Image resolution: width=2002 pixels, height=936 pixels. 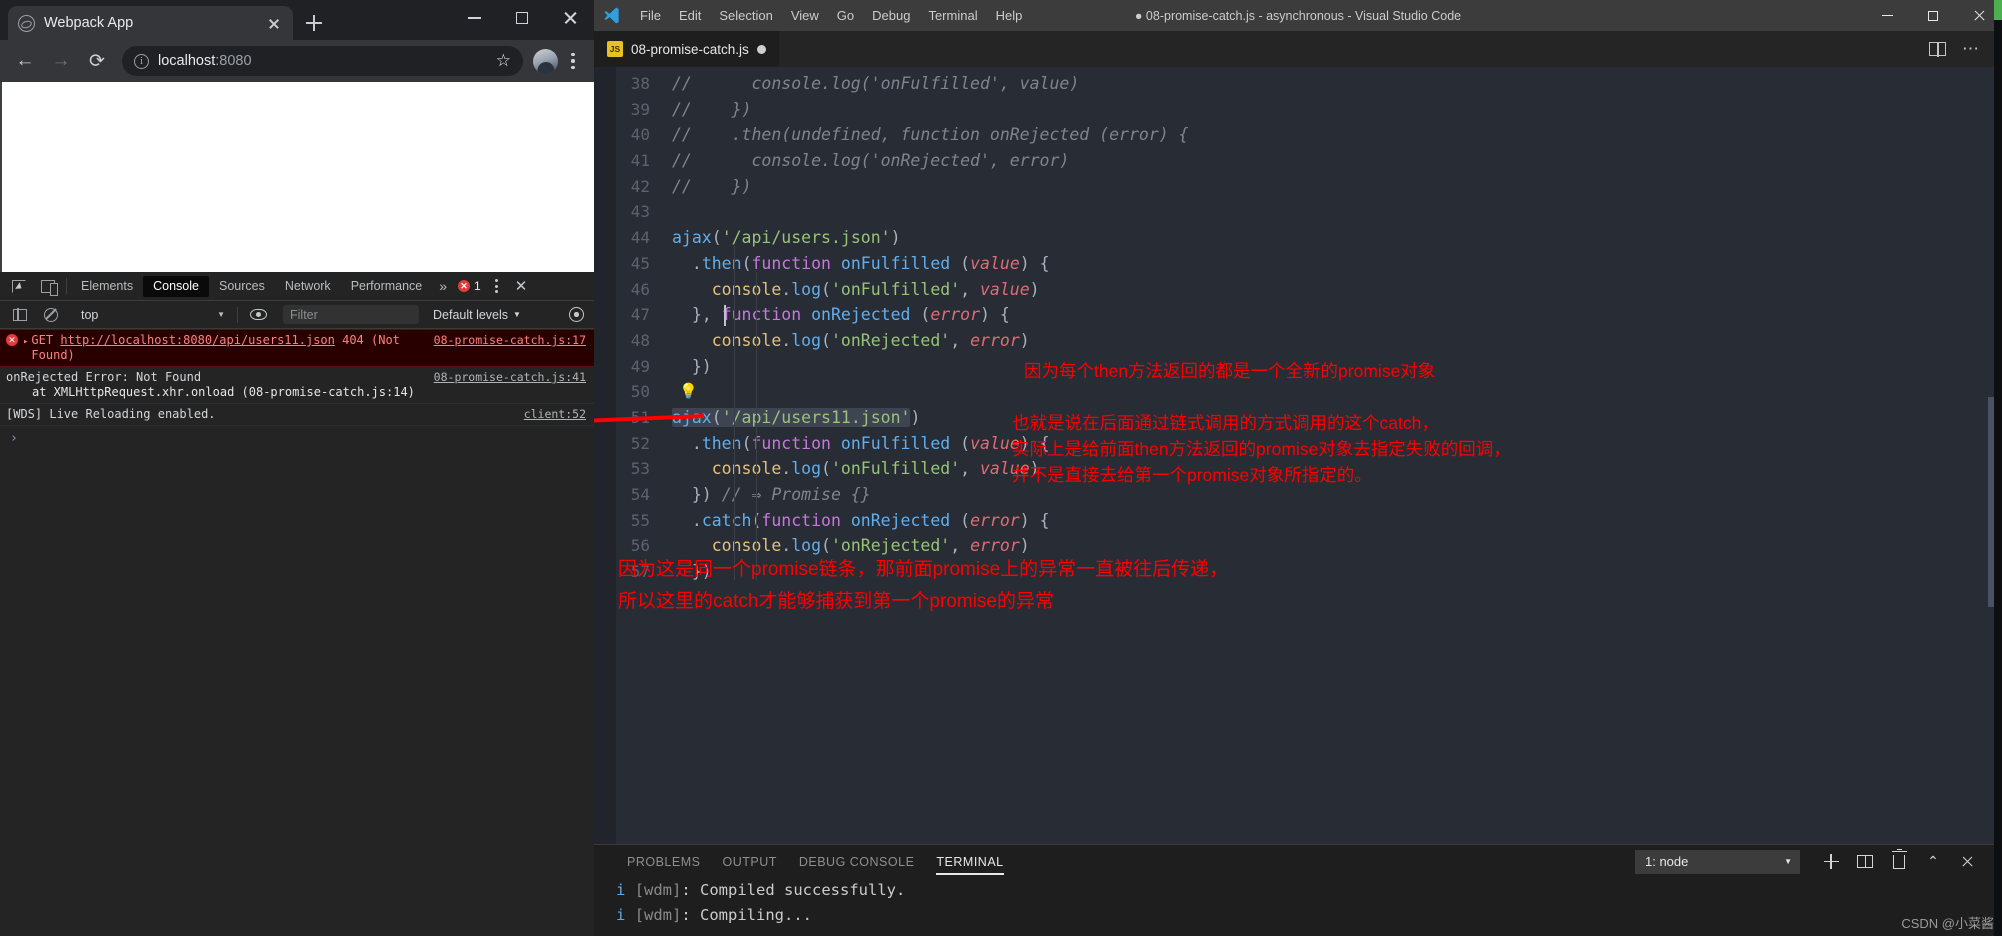 I want to click on code-line: 39 // }), so click(x=1309, y=110).